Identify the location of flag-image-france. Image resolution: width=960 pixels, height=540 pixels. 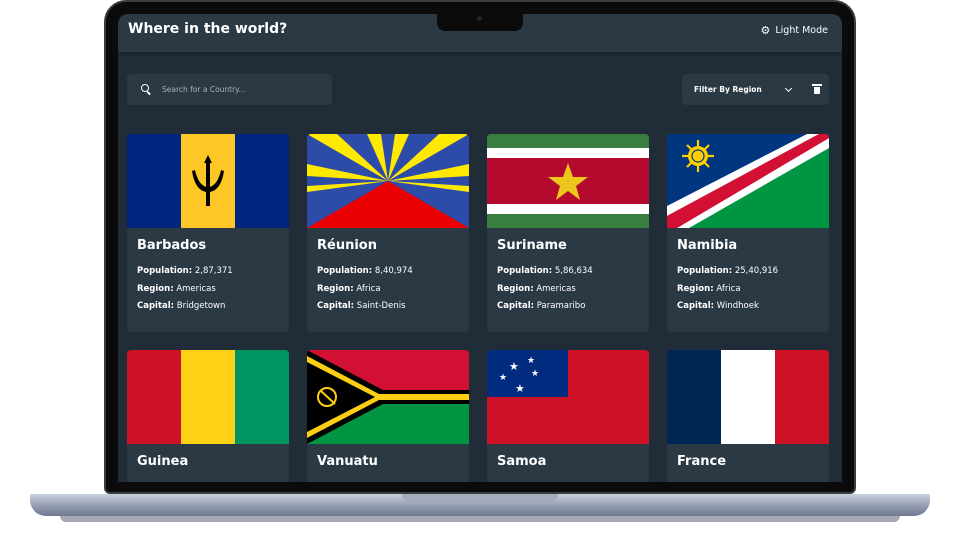
(748, 397).